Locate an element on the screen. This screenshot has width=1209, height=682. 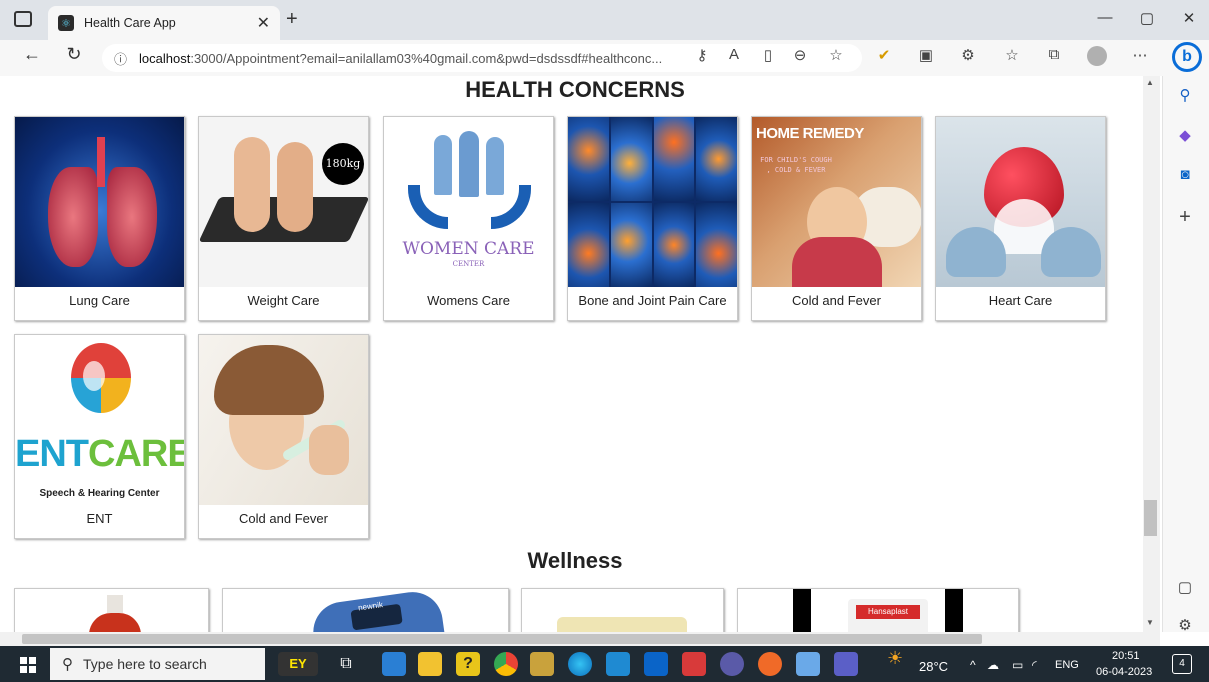
ent-care-logo: ENTCARE Speech & Hearing Center is located at coordinates (99, 420).